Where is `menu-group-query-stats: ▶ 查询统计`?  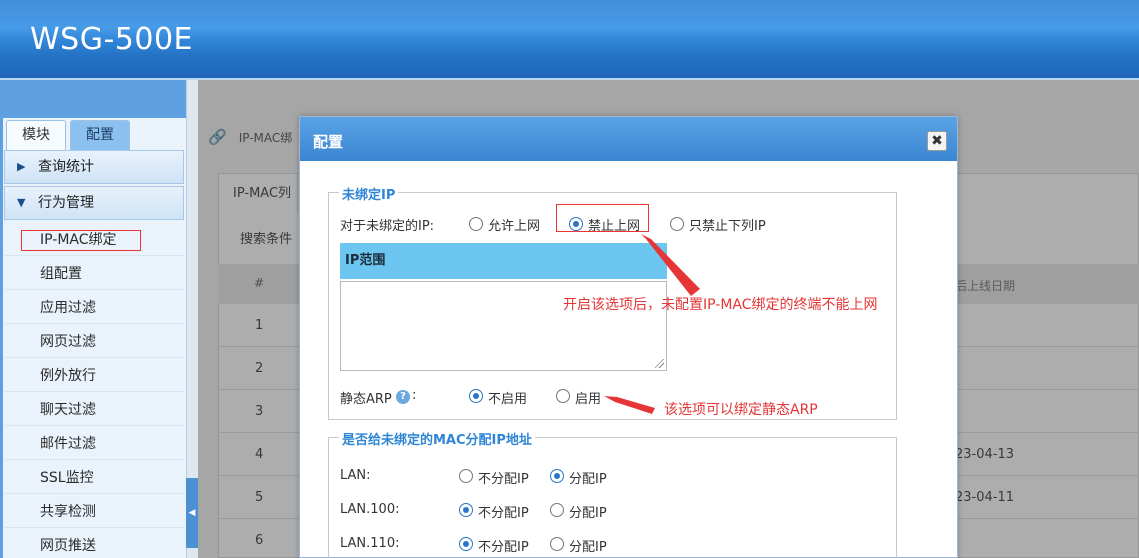 menu-group-query-stats: ▶ 查询统计 is located at coordinates (94, 167).